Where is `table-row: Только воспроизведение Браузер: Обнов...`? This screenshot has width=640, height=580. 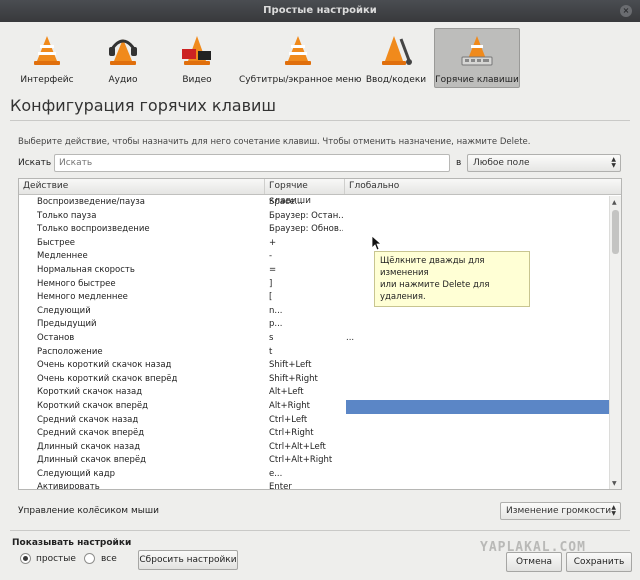
table-row: Только воспроизведение Браузер: Обнов... is located at coordinates (314, 230).